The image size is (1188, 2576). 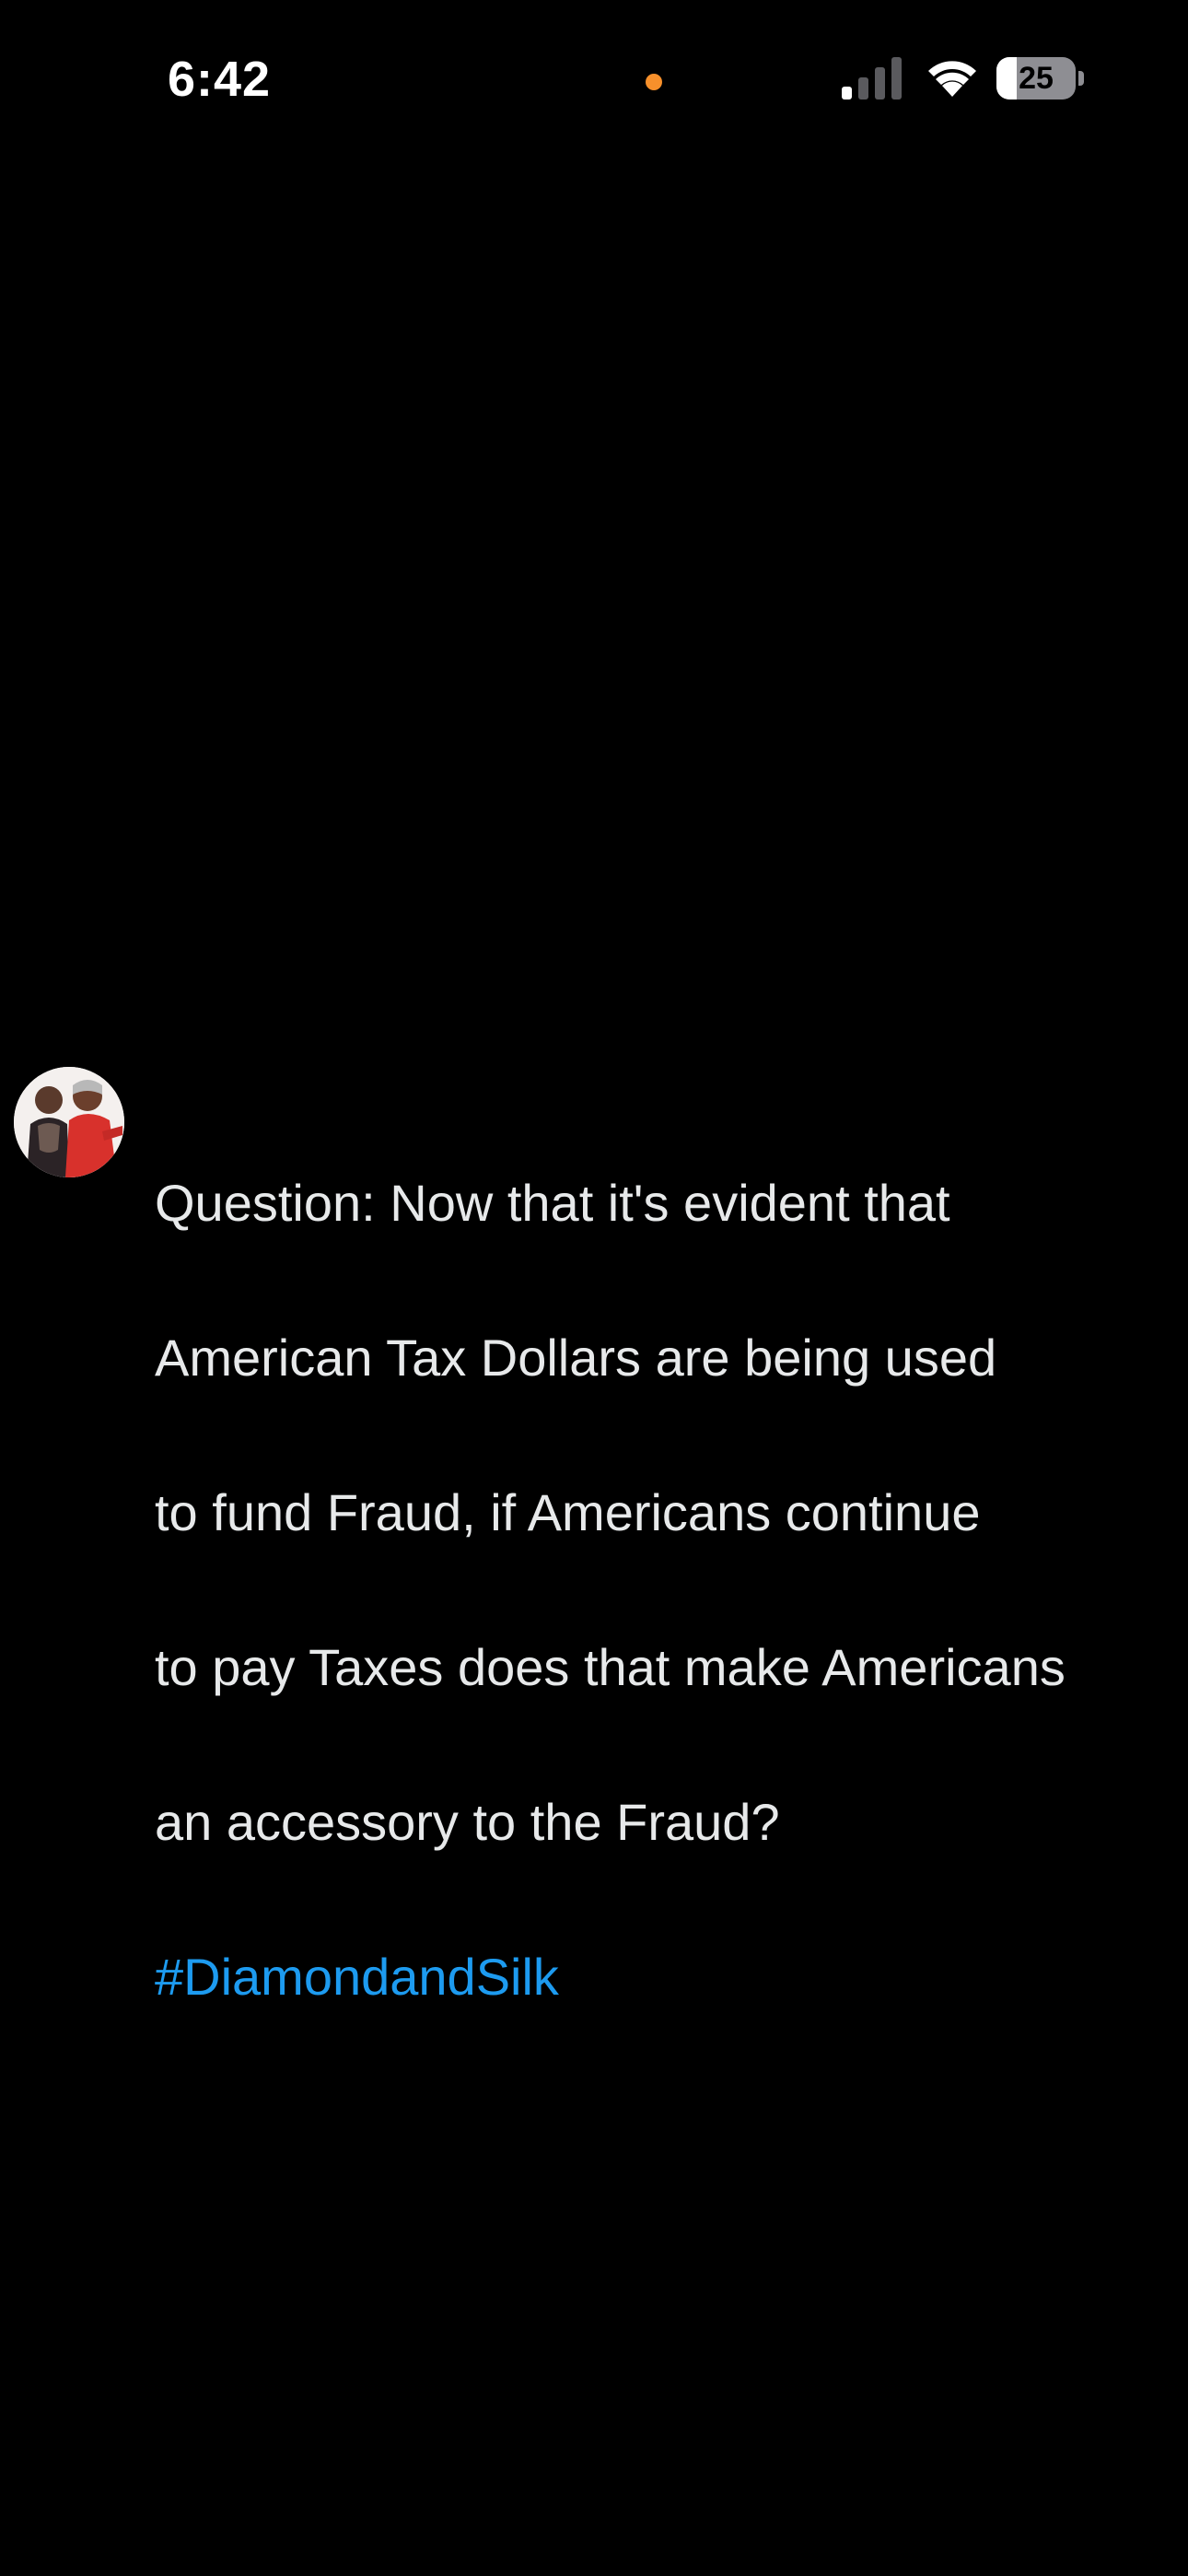 I want to click on profile-avatar, so click(x=69, y=1122).